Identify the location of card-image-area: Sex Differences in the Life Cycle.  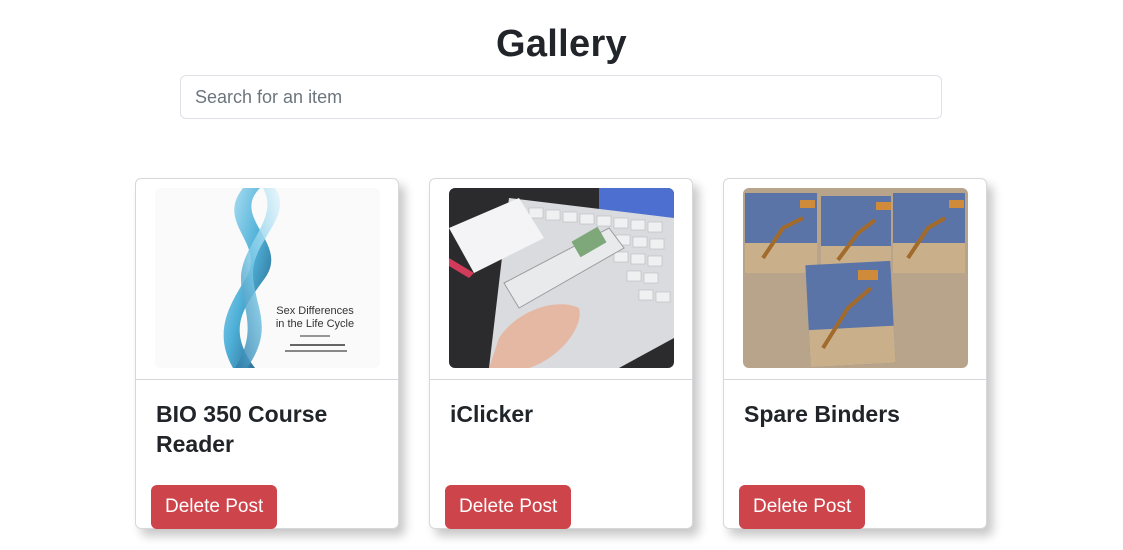
(267, 279).